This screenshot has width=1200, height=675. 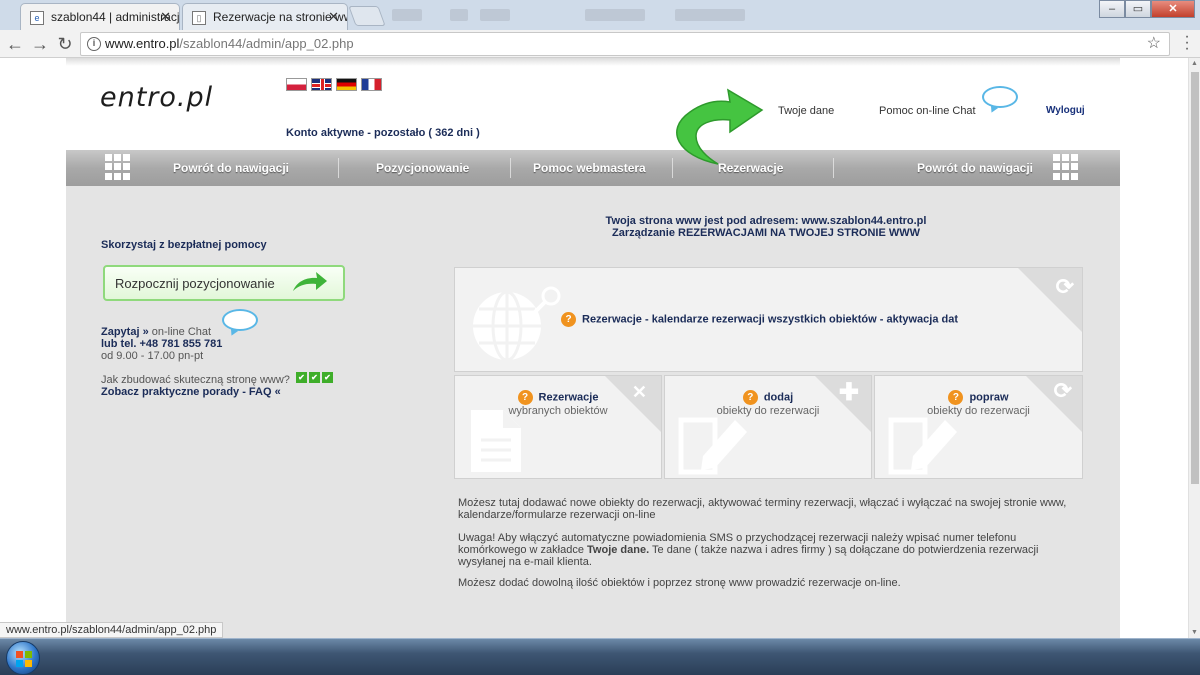 I want to click on tab-reservations: ▯ Rezerwacje na stronie www ✕, so click(x=265, y=16).